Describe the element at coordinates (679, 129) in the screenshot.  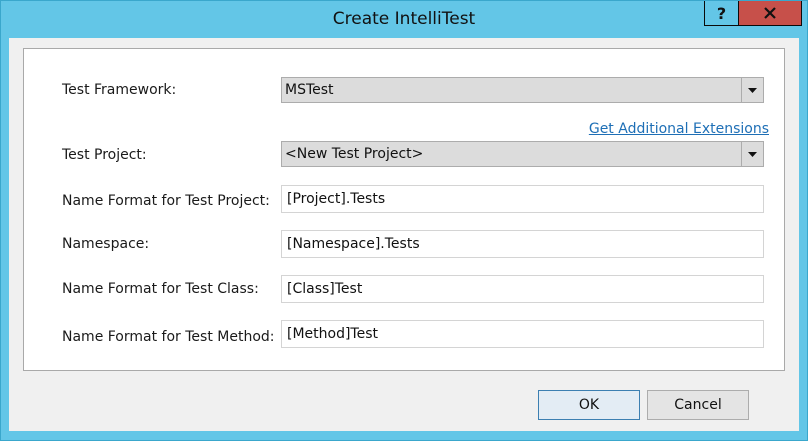
I see `get-additional-extensions-link: Get Additional Extensions` at that location.